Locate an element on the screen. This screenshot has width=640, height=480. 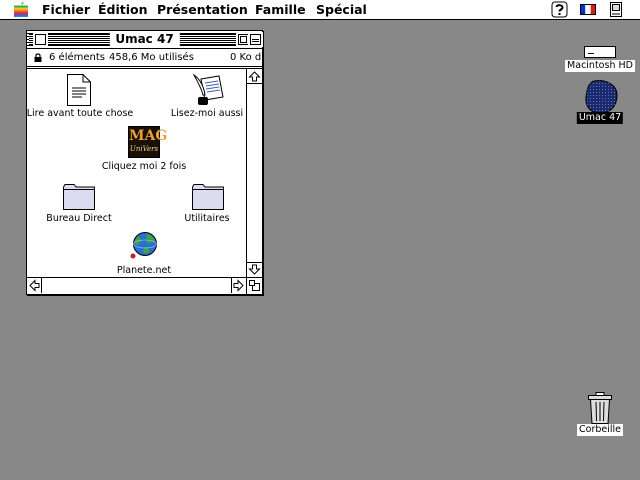
window-info-bar: 6 éléments 458,6 Mo utilisés 0 Ko d is located at coordinates (144, 59).